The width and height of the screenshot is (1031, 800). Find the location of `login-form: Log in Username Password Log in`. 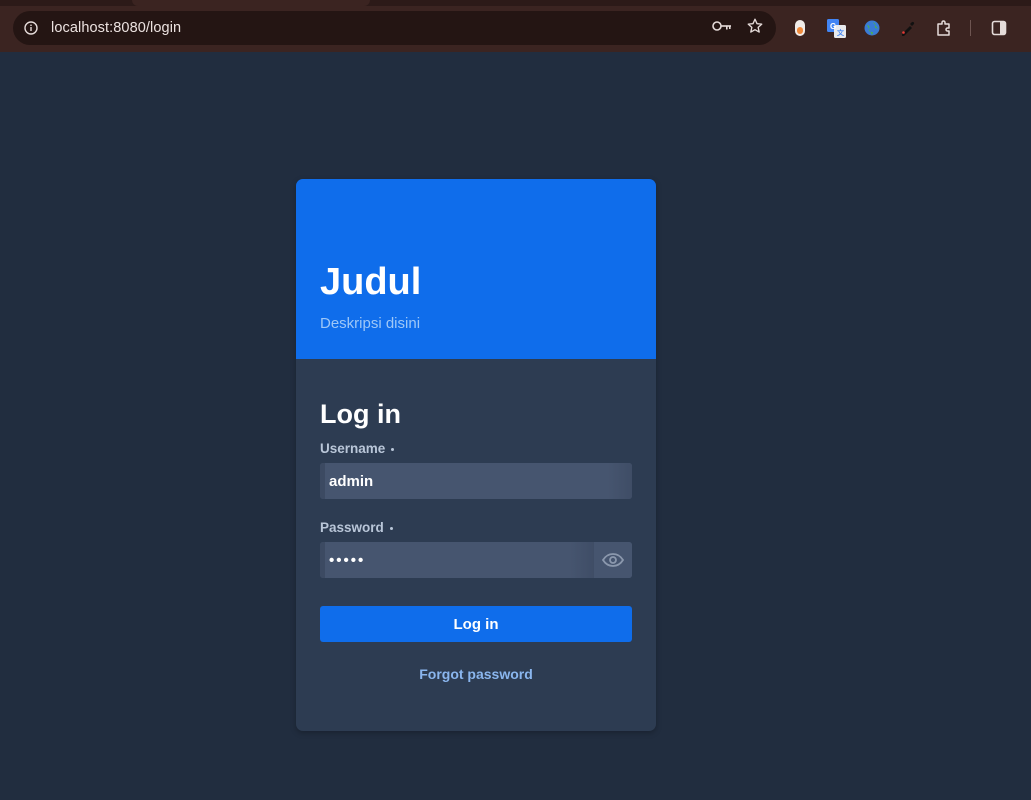

login-form: Log in Username Password Log in is located at coordinates (476, 520).